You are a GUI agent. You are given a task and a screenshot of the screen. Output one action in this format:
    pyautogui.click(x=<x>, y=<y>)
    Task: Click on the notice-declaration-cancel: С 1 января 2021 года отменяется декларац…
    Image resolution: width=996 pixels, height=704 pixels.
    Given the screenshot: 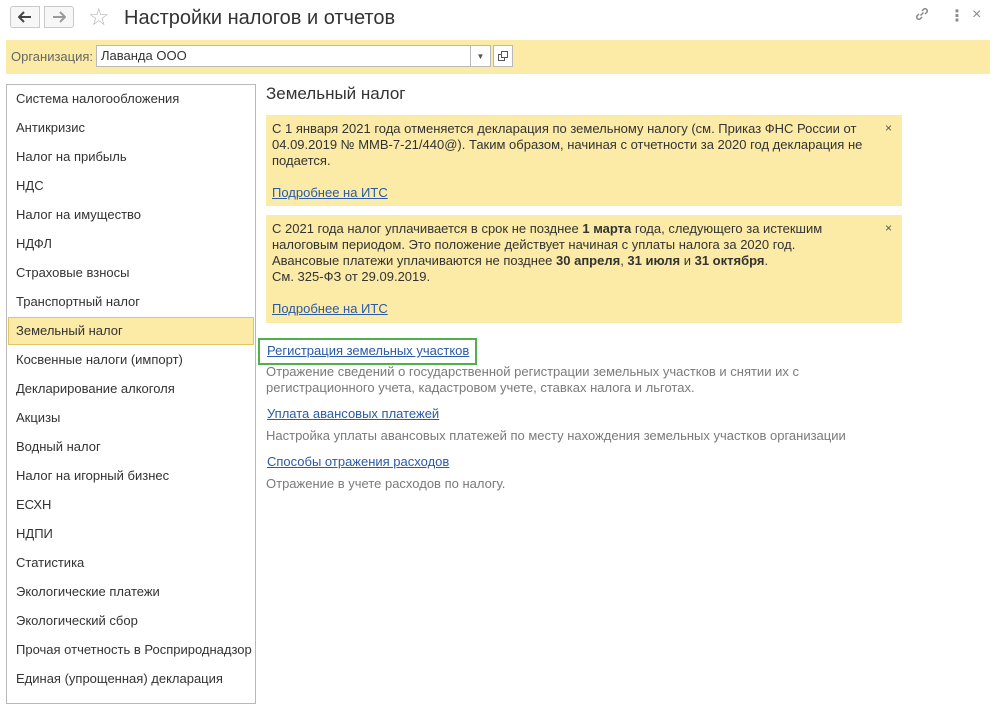 What is the action you would take?
    pyautogui.click(x=584, y=160)
    